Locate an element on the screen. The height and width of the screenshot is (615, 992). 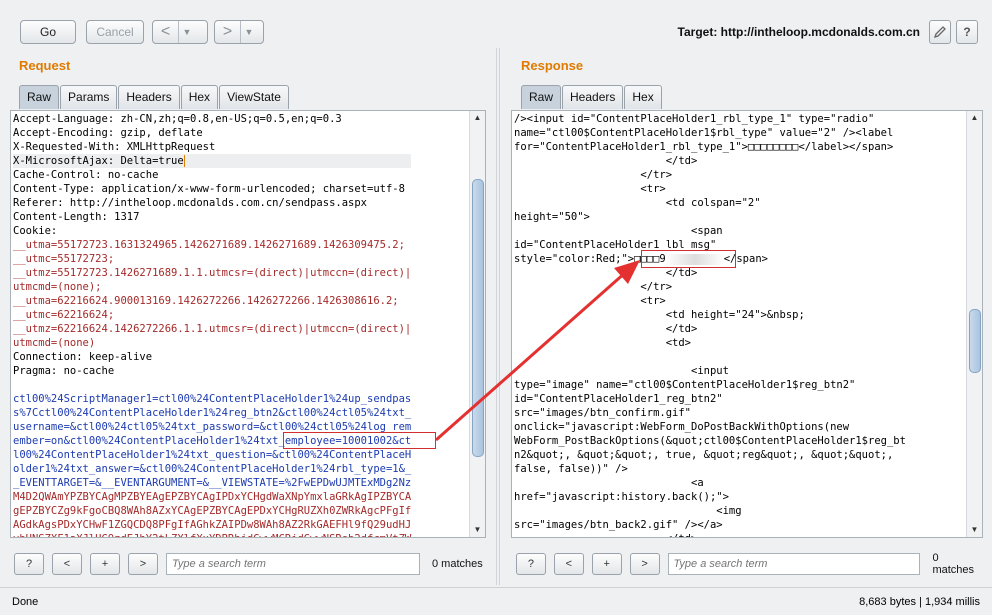
request-tab-params: Params is located at coordinates (89, 97).